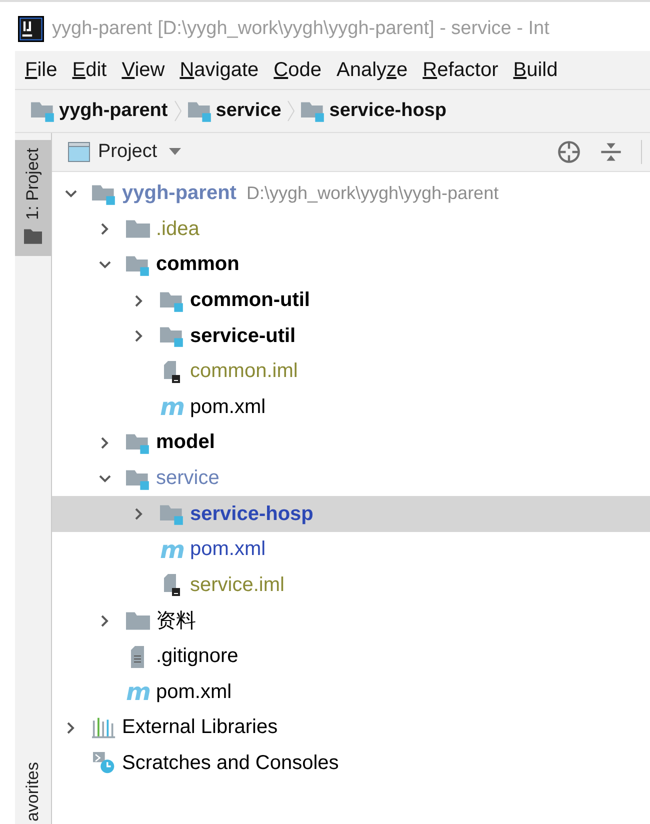 This screenshot has width=650, height=824. What do you see at coordinates (87, 70) in the screenshot?
I see `menu-item: Edit` at bounding box center [87, 70].